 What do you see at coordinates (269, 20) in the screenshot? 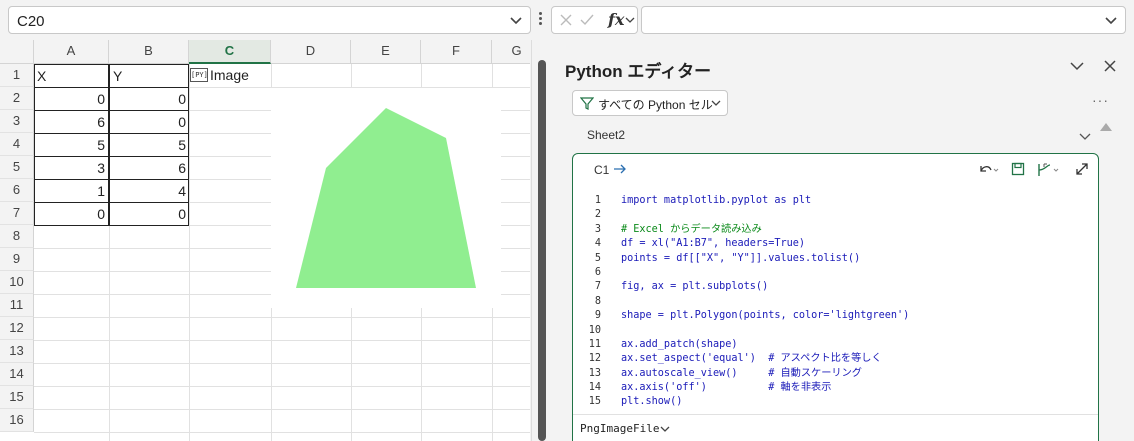
I see `name-box: C20` at bounding box center [269, 20].